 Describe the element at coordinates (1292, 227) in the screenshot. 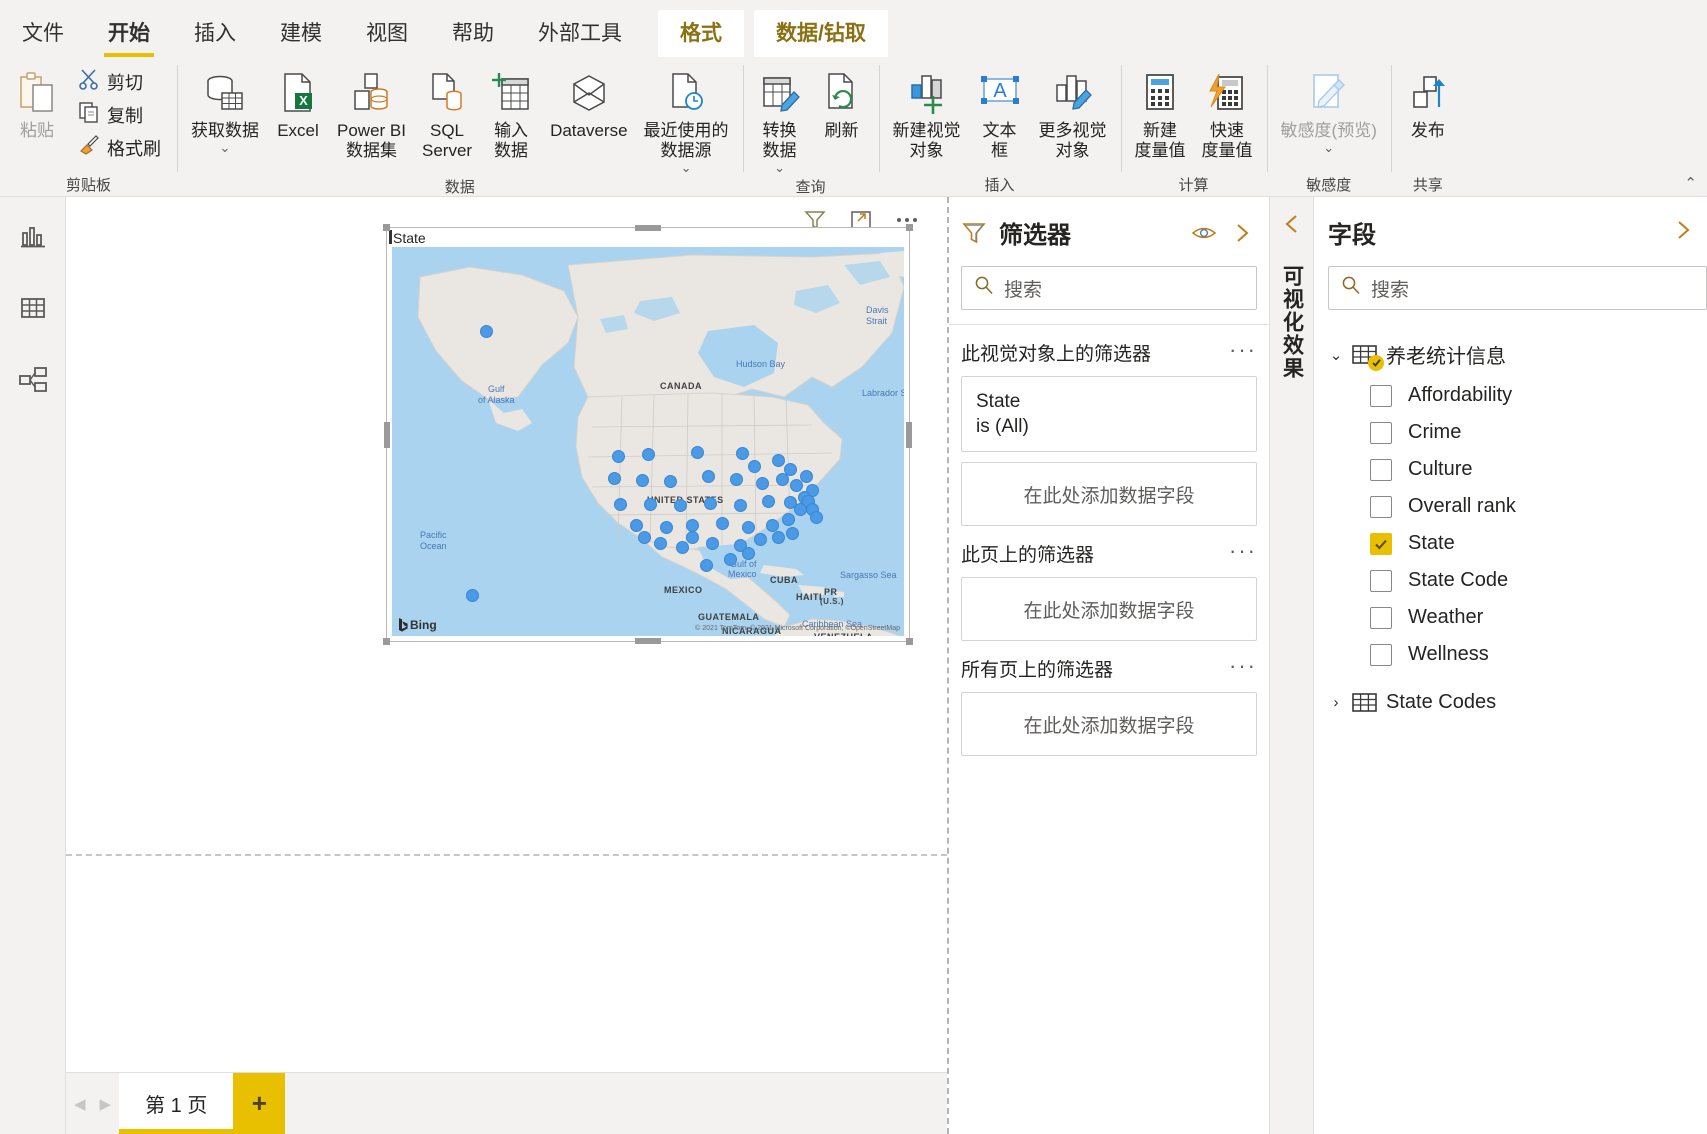

I see `expand-visualizations-icon` at that location.